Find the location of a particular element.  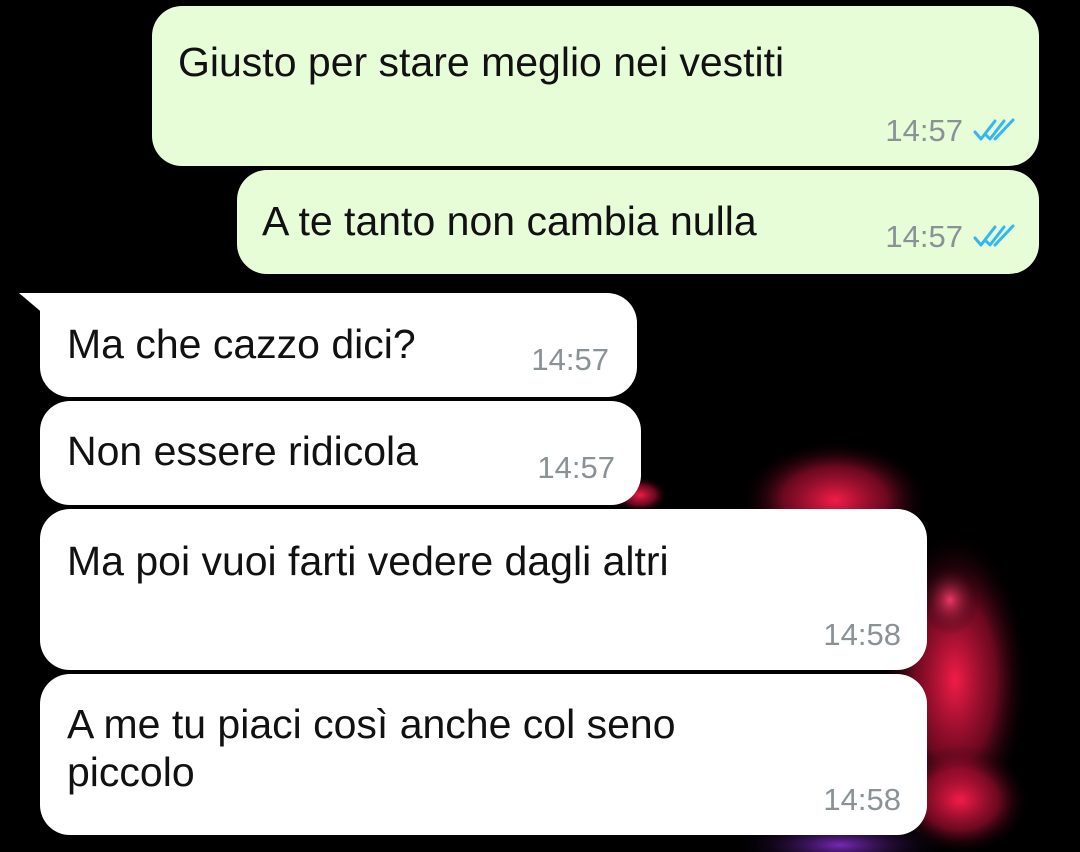

message-bubble-outgoing: A te tanto non cambia nulla 14:57 is located at coordinates (638, 222).